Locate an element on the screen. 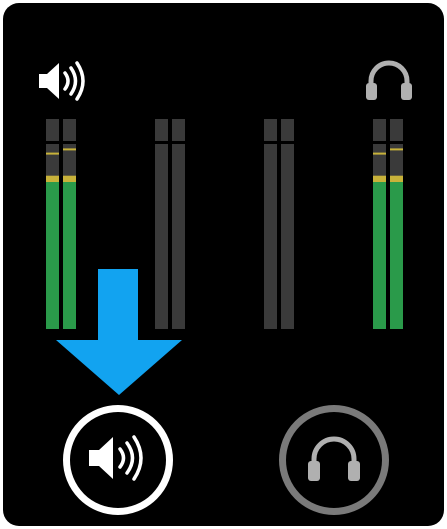 The image size is (447, 529). channel-3-meter-left is located at coordinates (270, 224).